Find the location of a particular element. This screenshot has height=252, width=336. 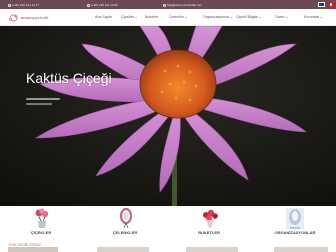

category-flowers: ÇİÇEKLER is located at coordinates (41, 222).